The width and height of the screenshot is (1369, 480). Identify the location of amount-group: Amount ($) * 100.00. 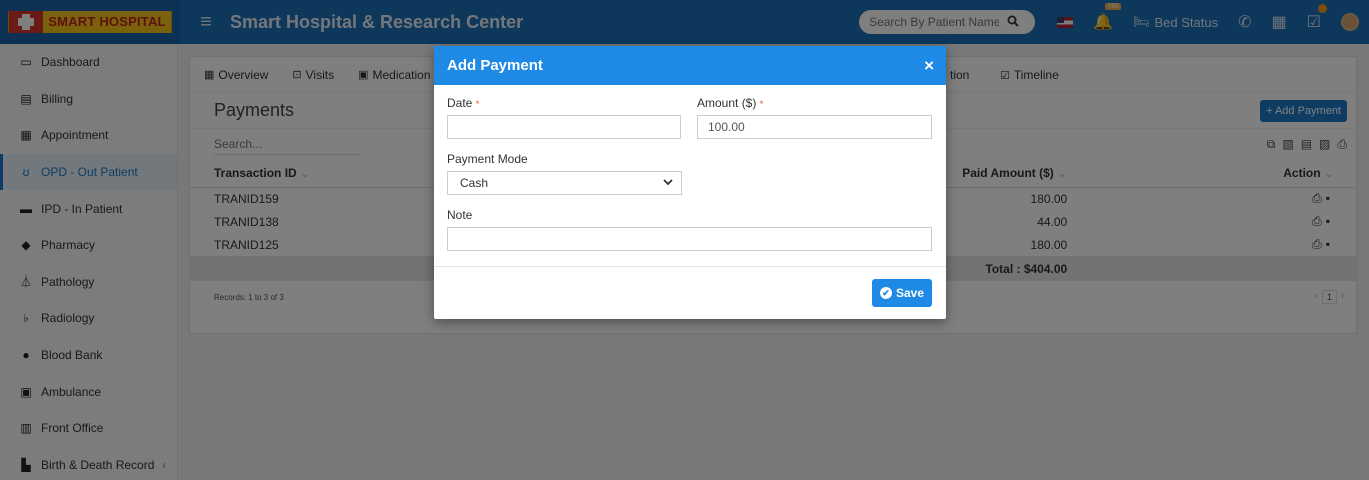
(814, 117).